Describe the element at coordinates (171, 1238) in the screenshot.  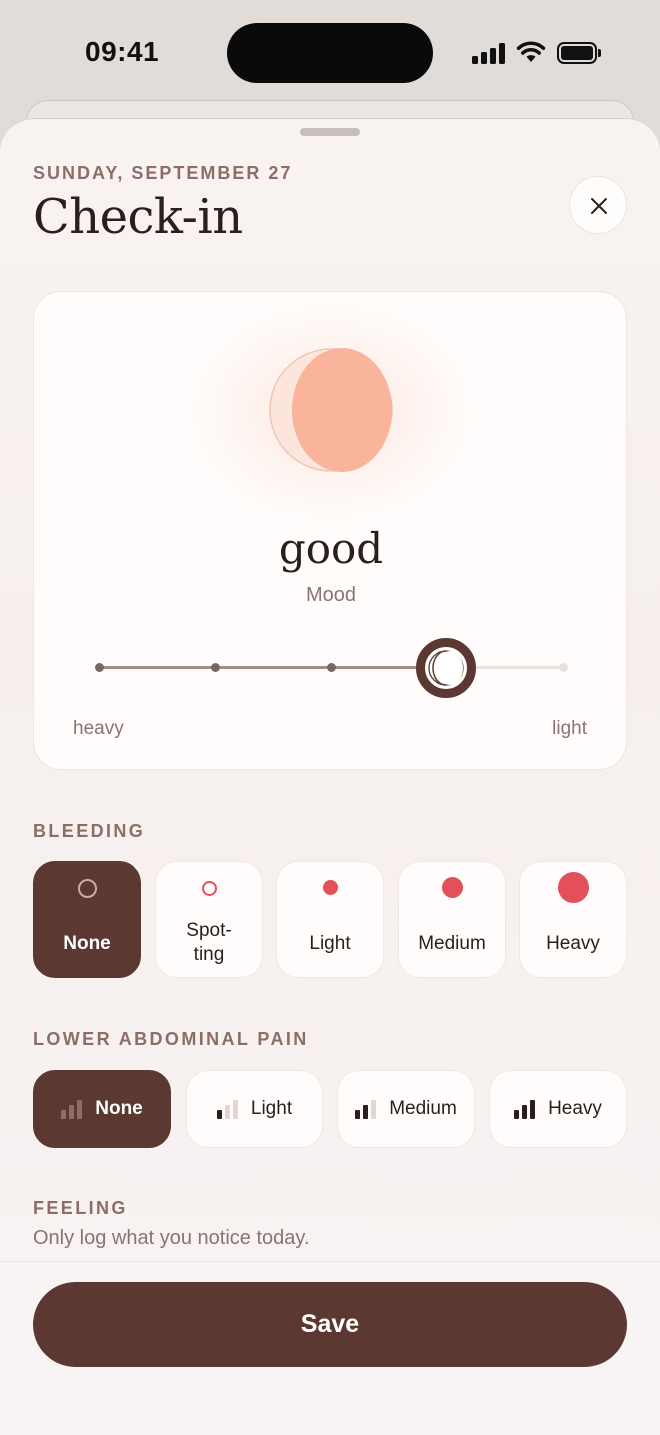
I see `feeling-subtitle: Only log what you notice today.` at that location.